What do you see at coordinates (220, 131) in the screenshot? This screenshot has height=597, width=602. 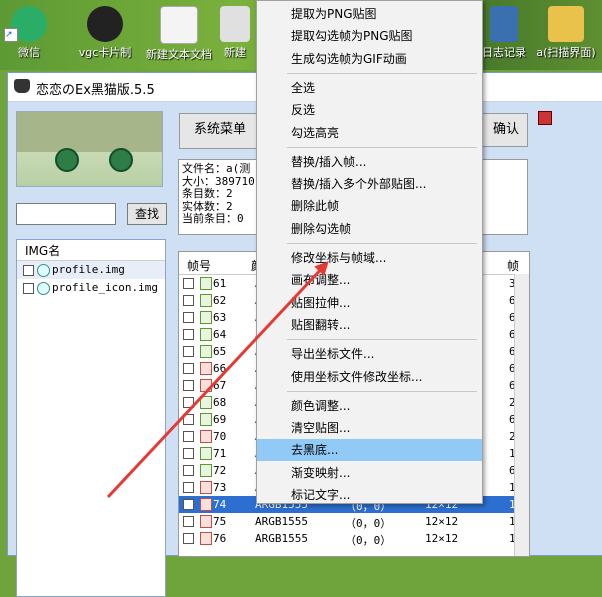 I see `system-menu-button: 系统菜单` at bounding box center [220, 131].